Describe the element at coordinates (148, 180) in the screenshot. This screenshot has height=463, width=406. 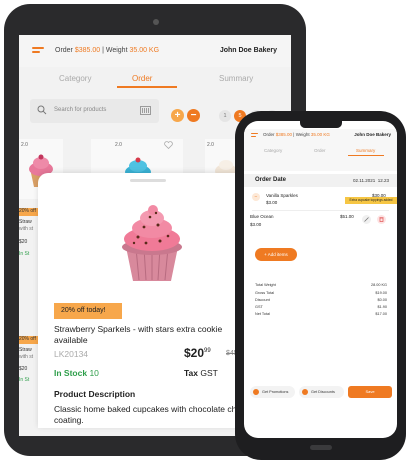
I see `sheet-handle` at that location.